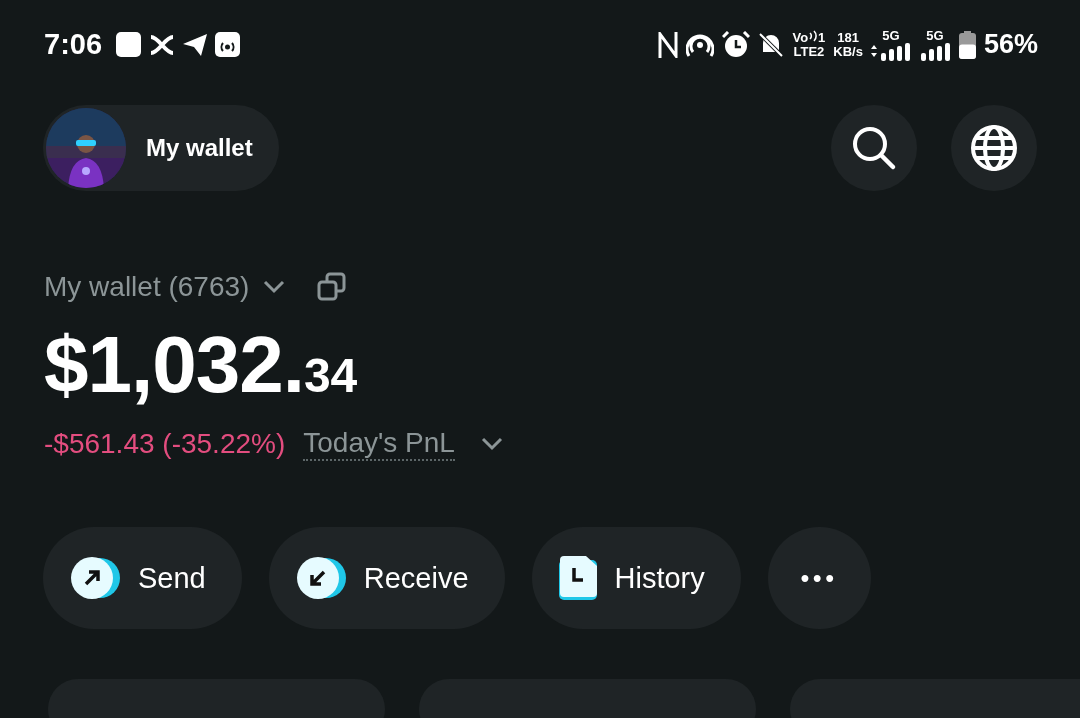 This screenshot has width=1080, height=718. What do you see at coordinates (129, 44) in the screenshot?
I see `square-icon` at bounding box center [129, 44].